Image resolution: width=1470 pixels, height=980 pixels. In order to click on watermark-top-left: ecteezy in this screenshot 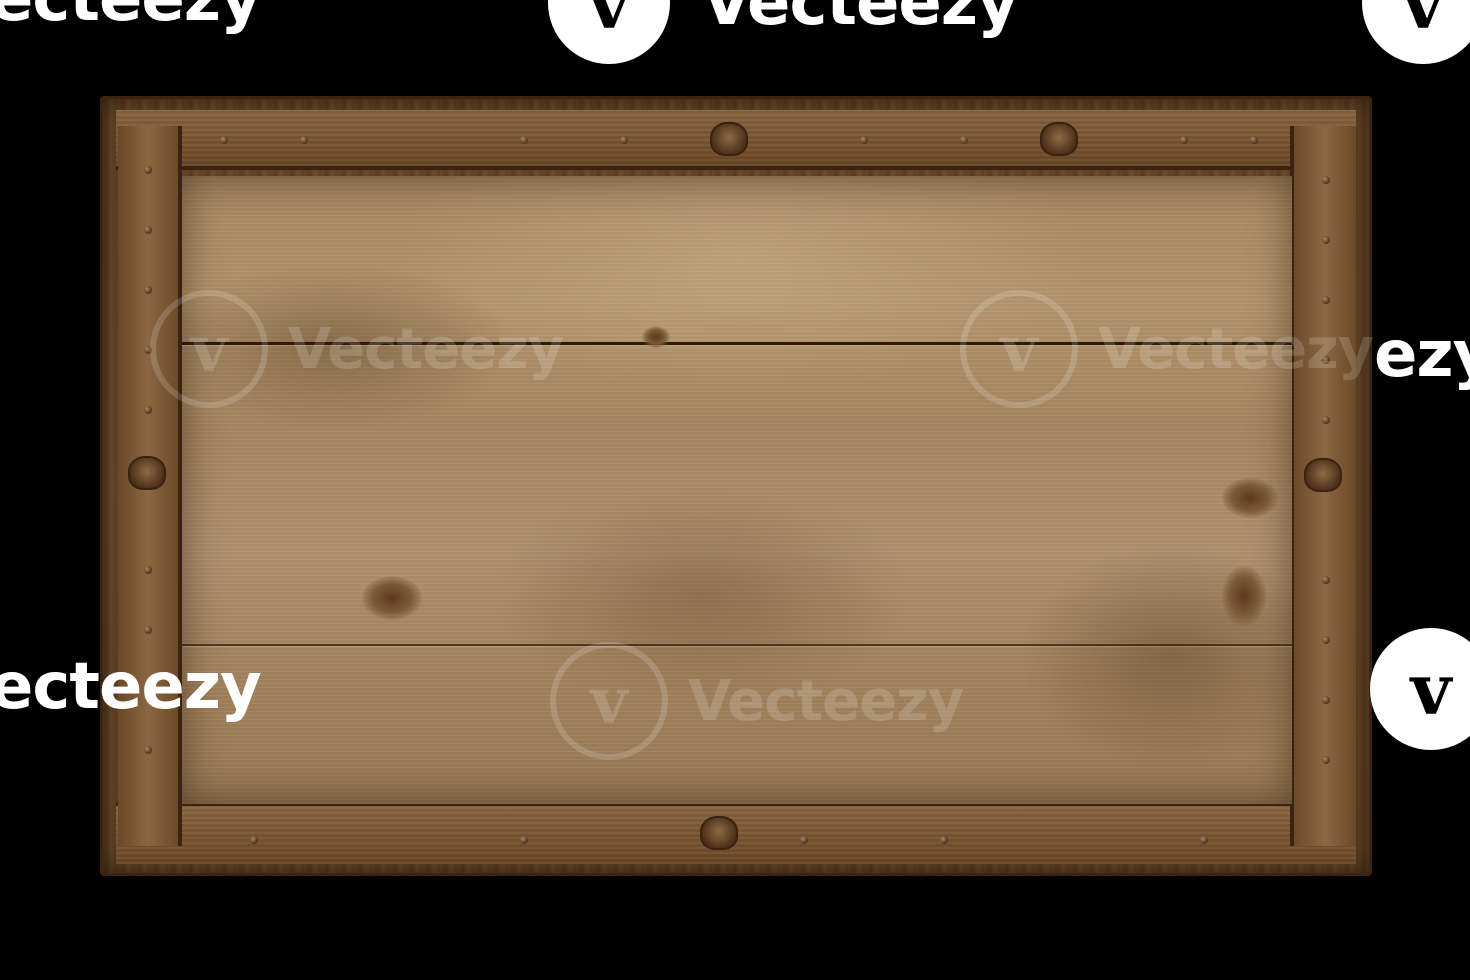, I will do `click(131, 18)`.